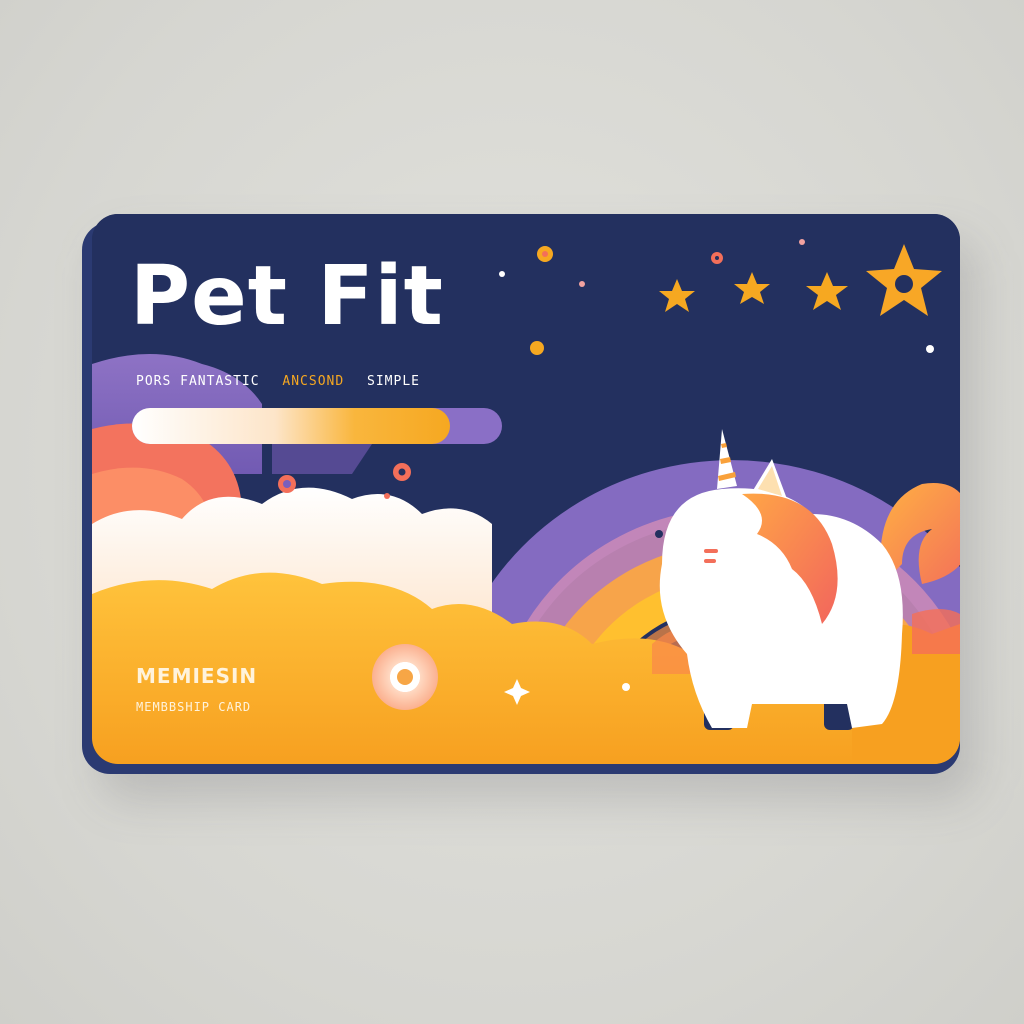 The height and width of the screenshot is (1024, 1024). I want to click on tagline-part-1: PORS FANTASTIC, so click(198, 381).